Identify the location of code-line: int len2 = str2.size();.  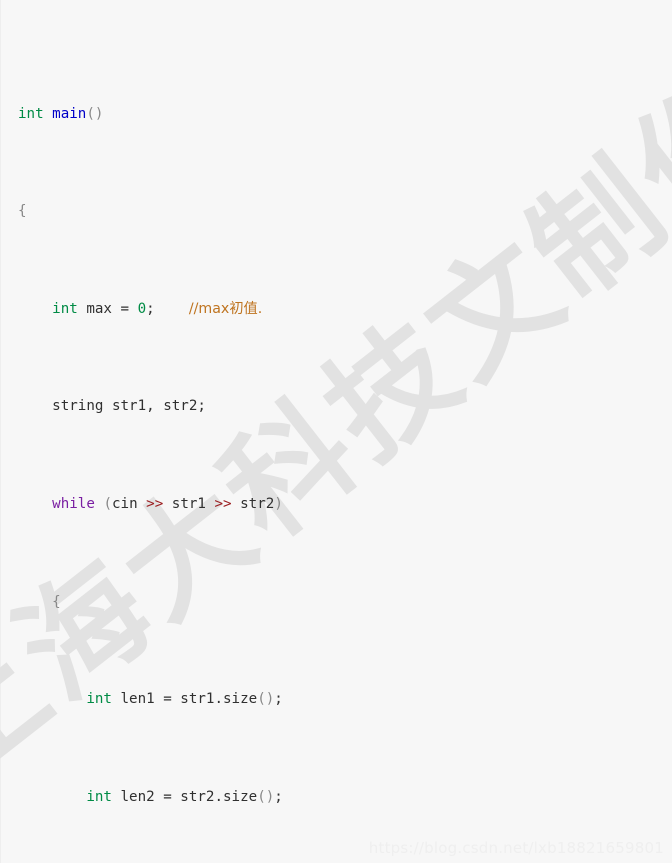
(184, 796).